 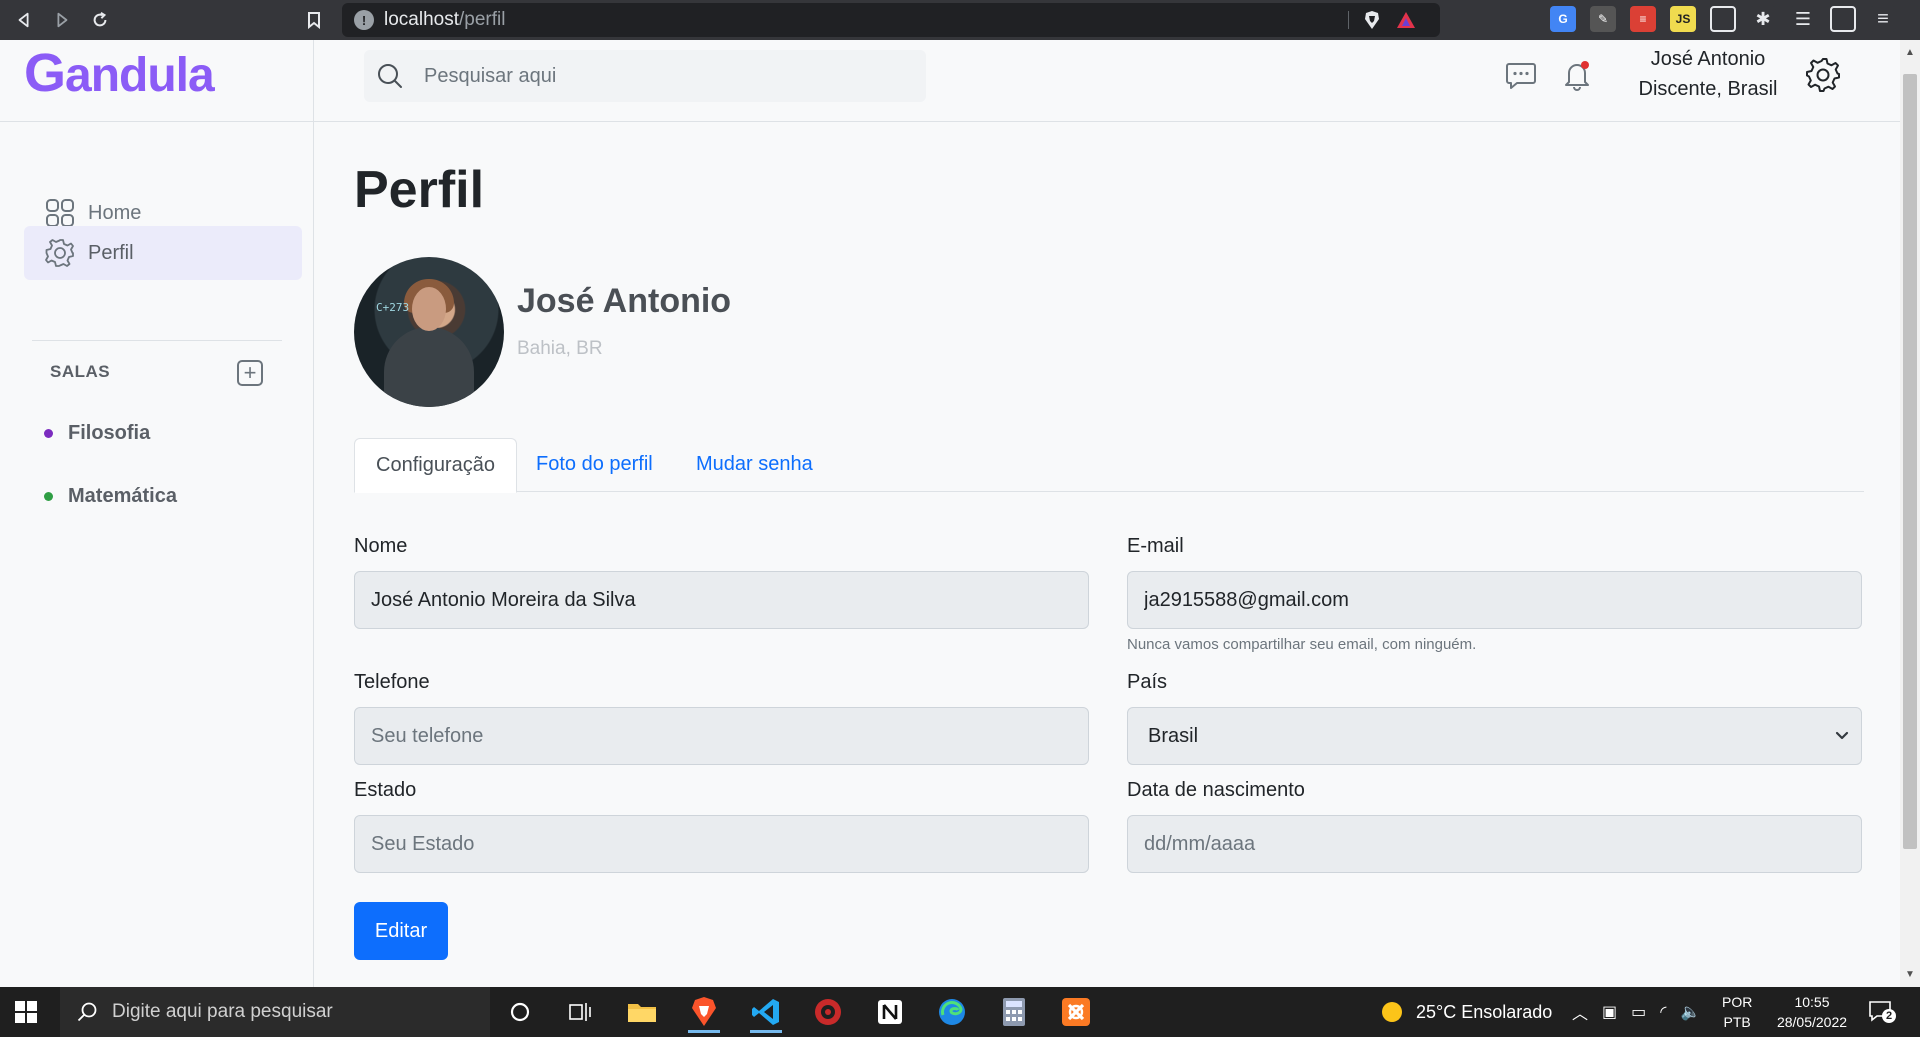 I want to click on search-bar, so click(x=645, y=76).